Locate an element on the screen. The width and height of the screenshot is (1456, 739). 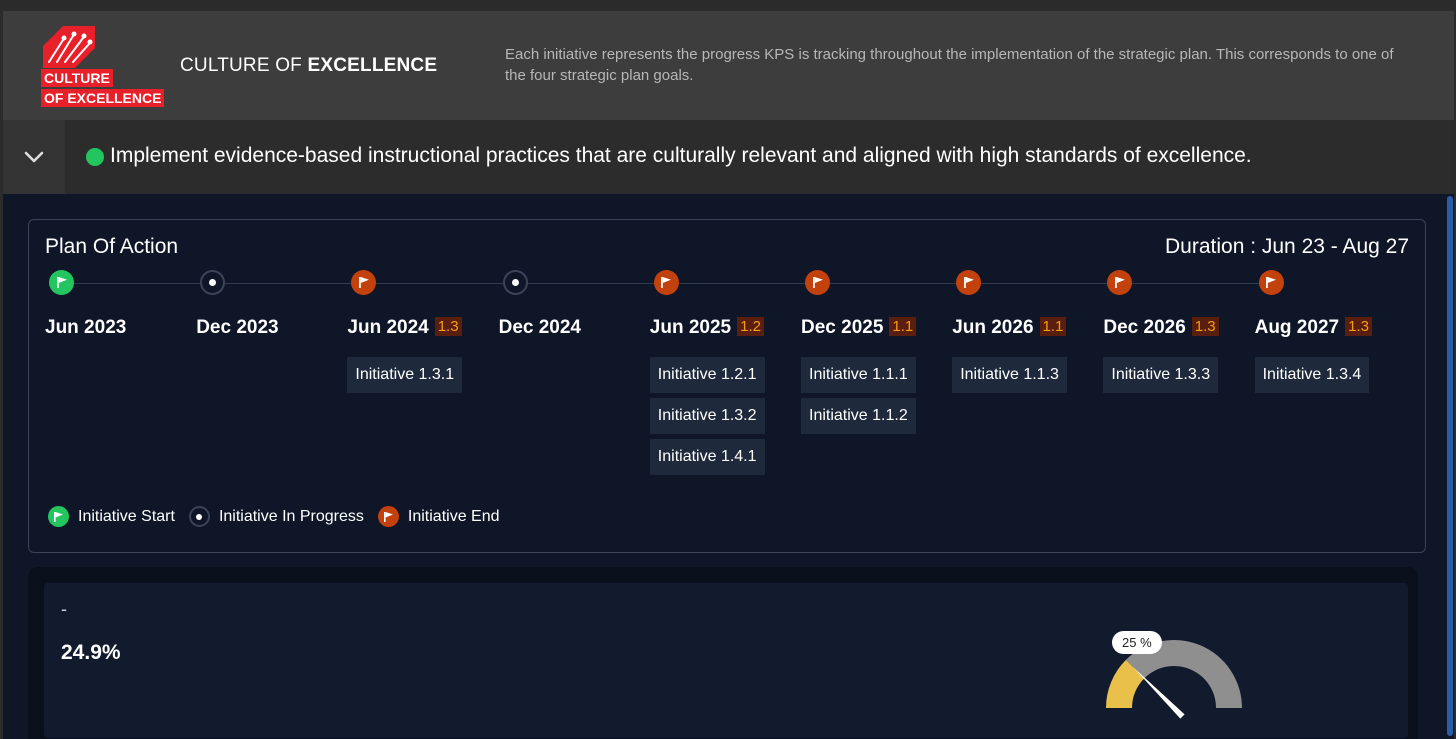
milestone-date-text: Aug 2027 is located at coordinates (1297, 327).